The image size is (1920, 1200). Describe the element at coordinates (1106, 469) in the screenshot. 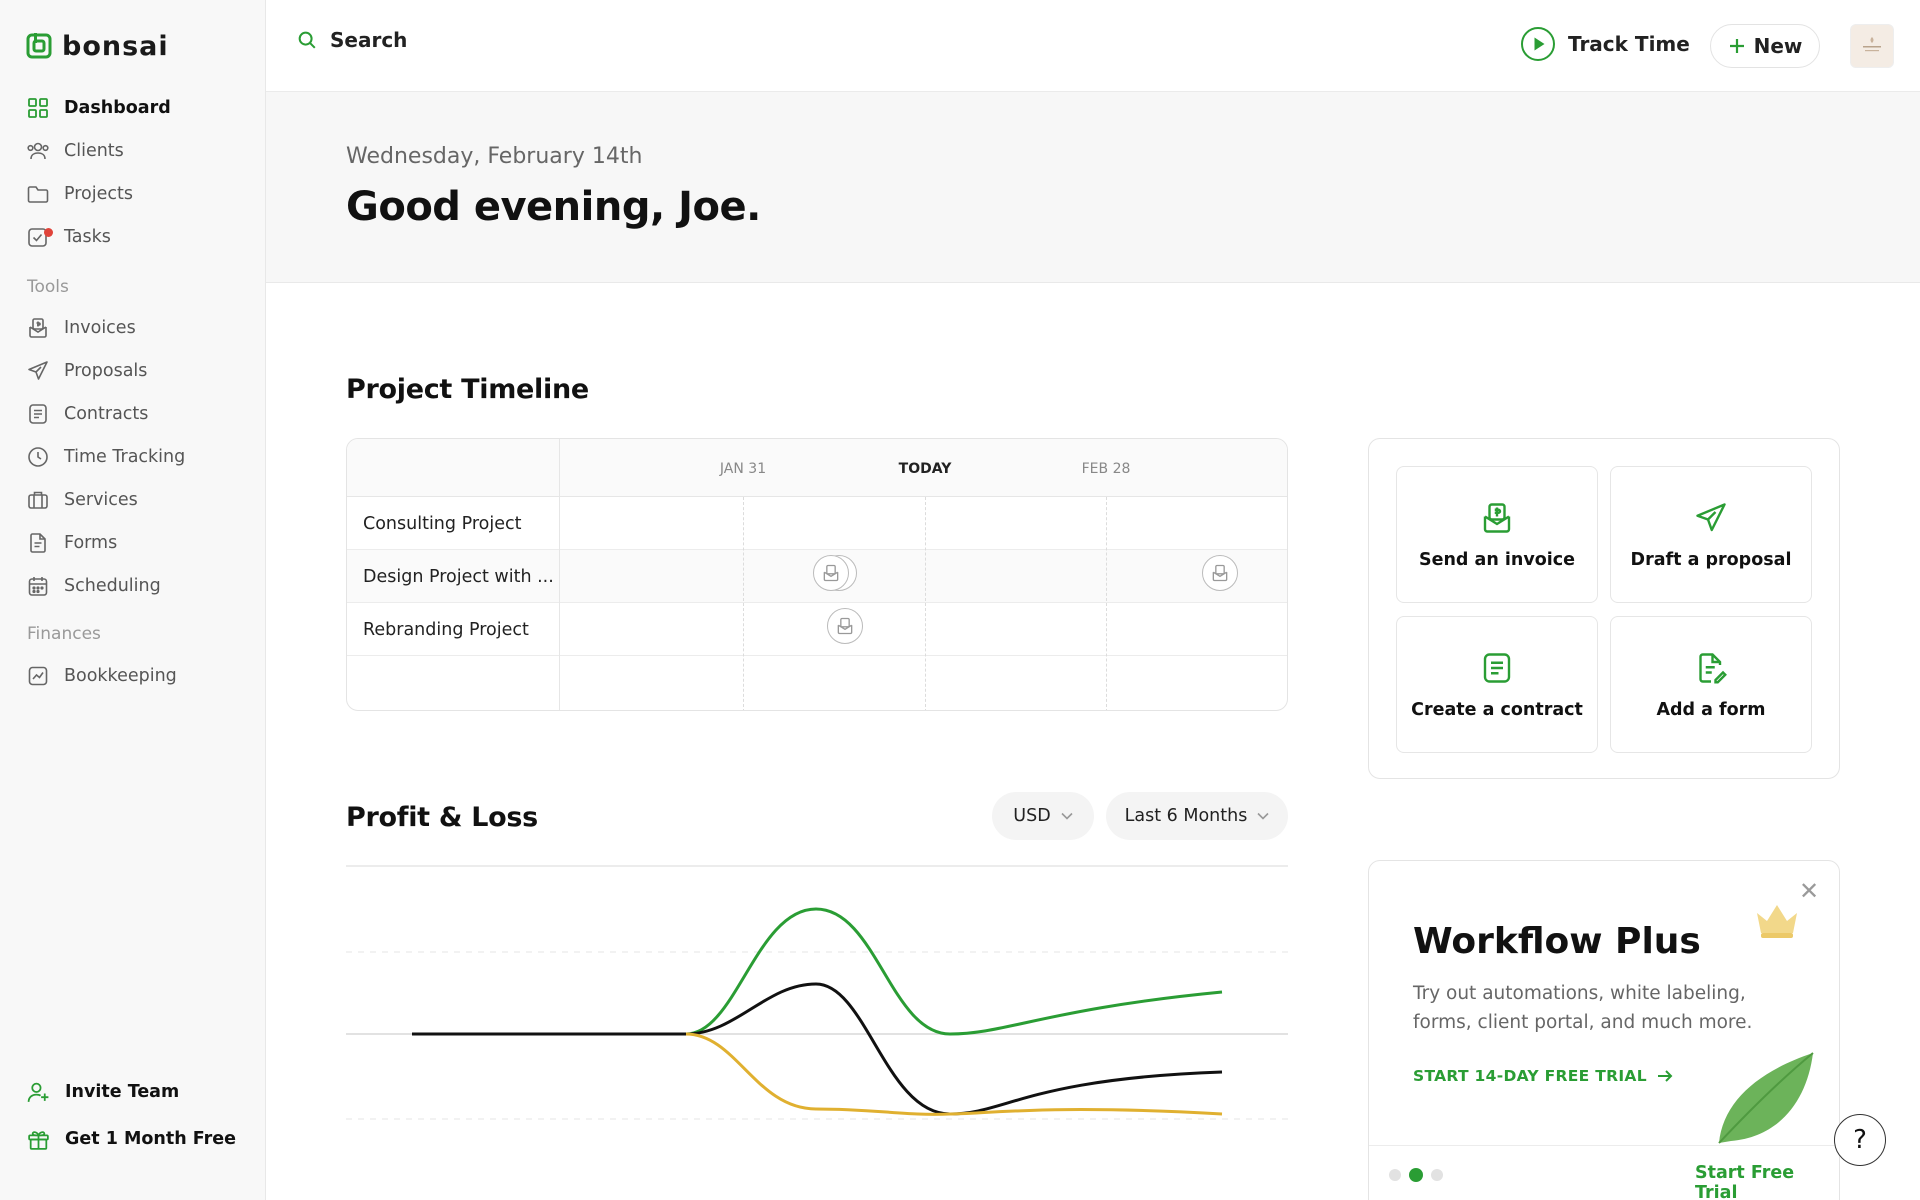

I see `timeline-date-feb28: FEB 28` at that location.